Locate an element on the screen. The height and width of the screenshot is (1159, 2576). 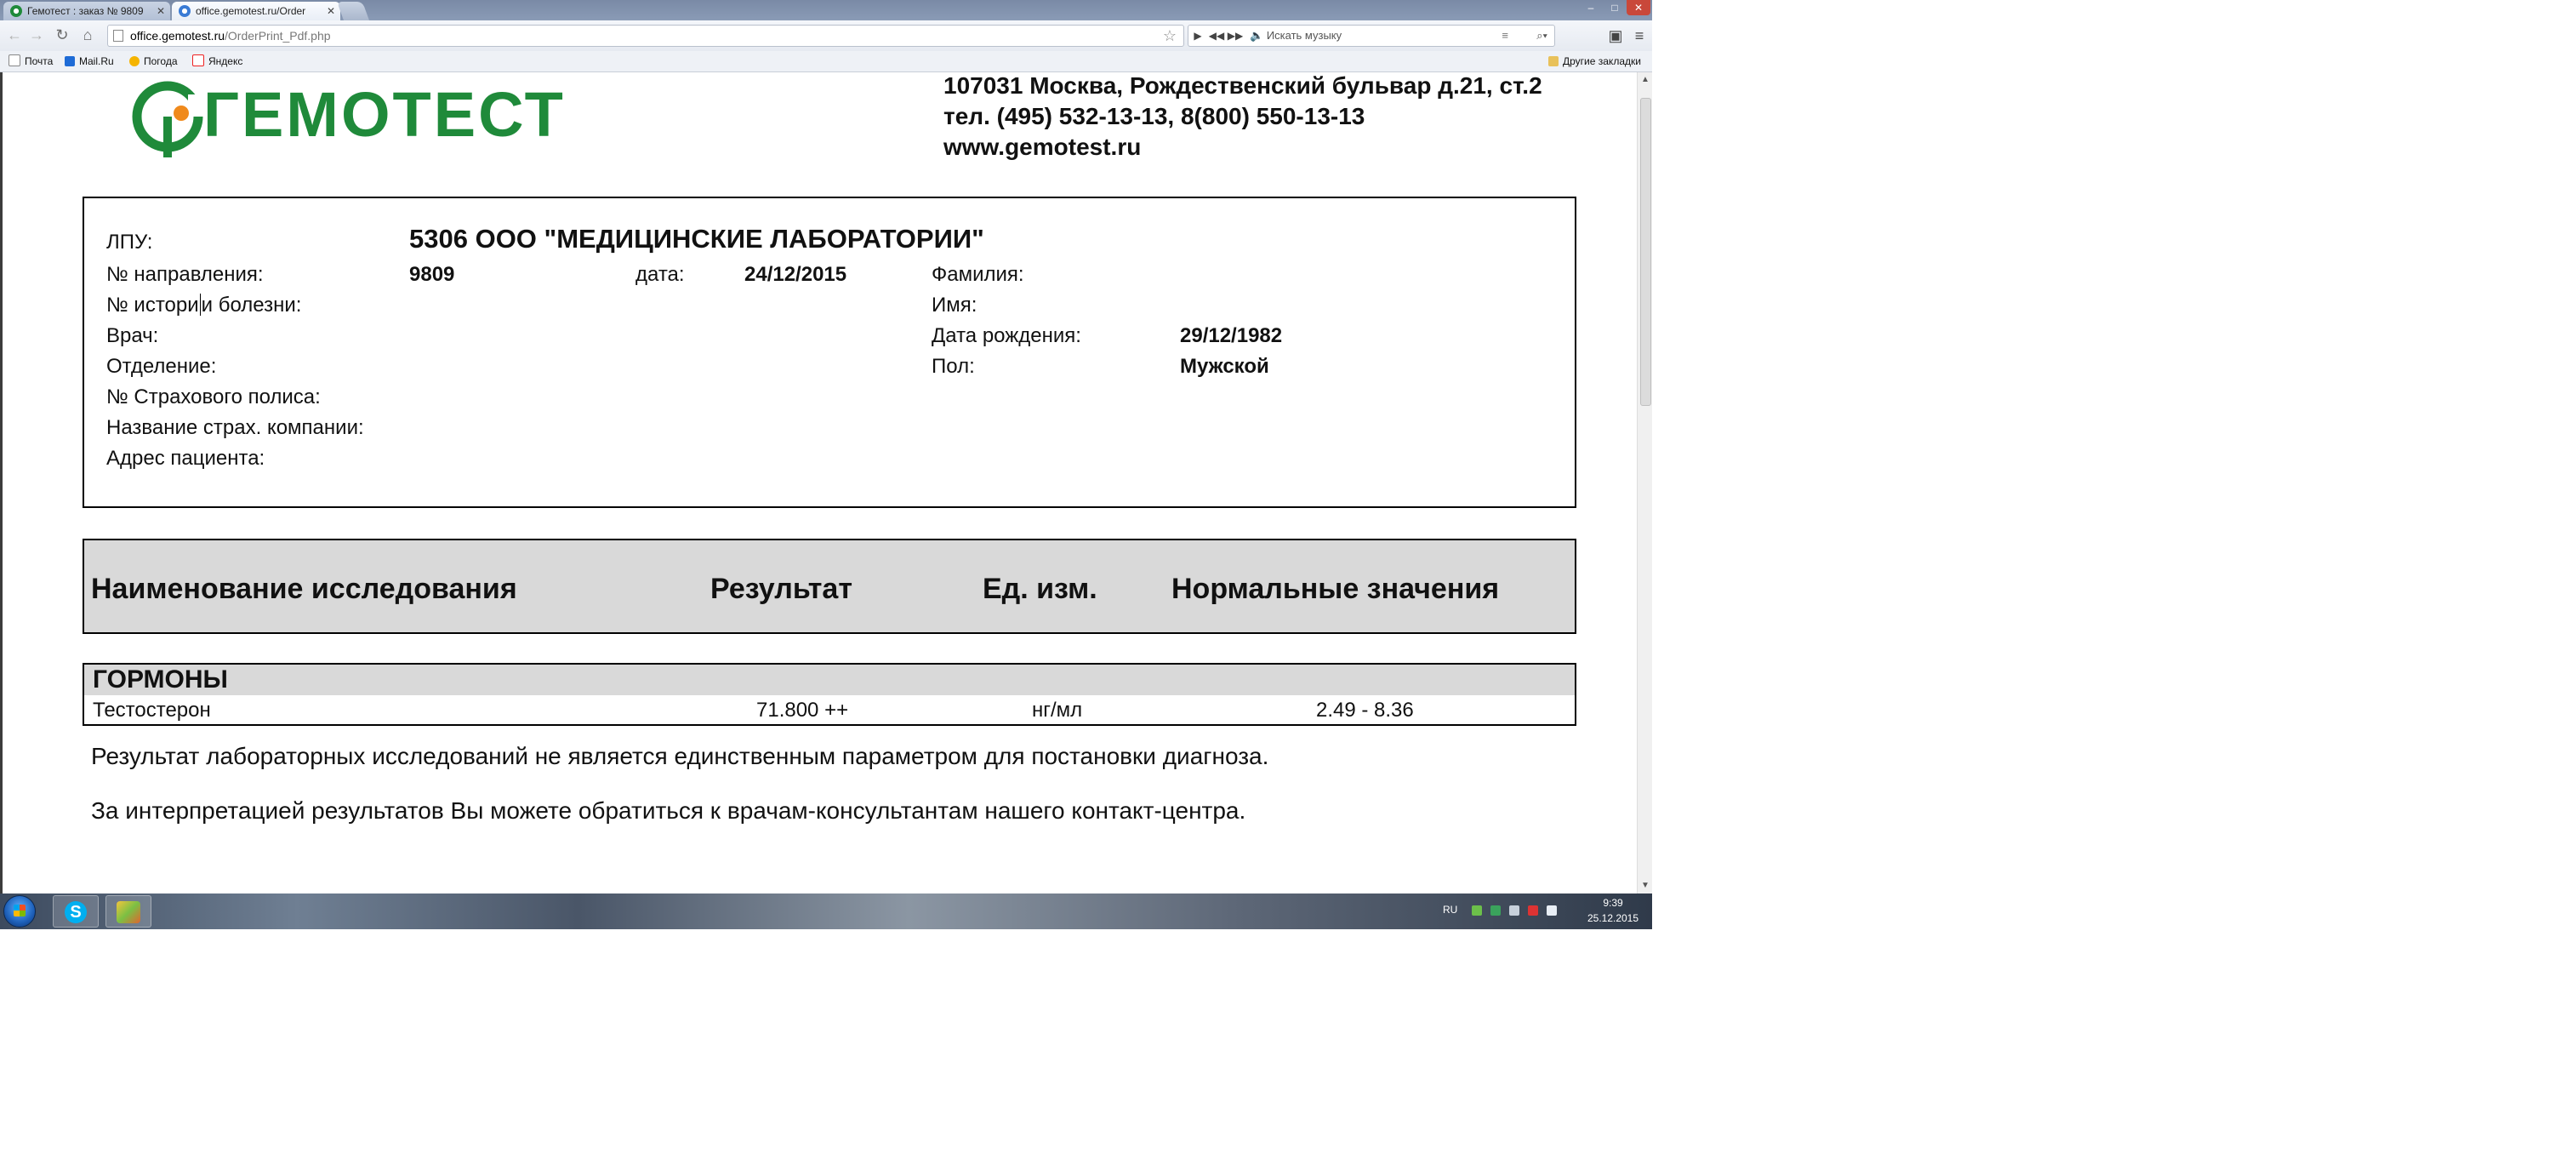
music-search-placeholder: Искать музыку is located at coordinates (1304, 35).